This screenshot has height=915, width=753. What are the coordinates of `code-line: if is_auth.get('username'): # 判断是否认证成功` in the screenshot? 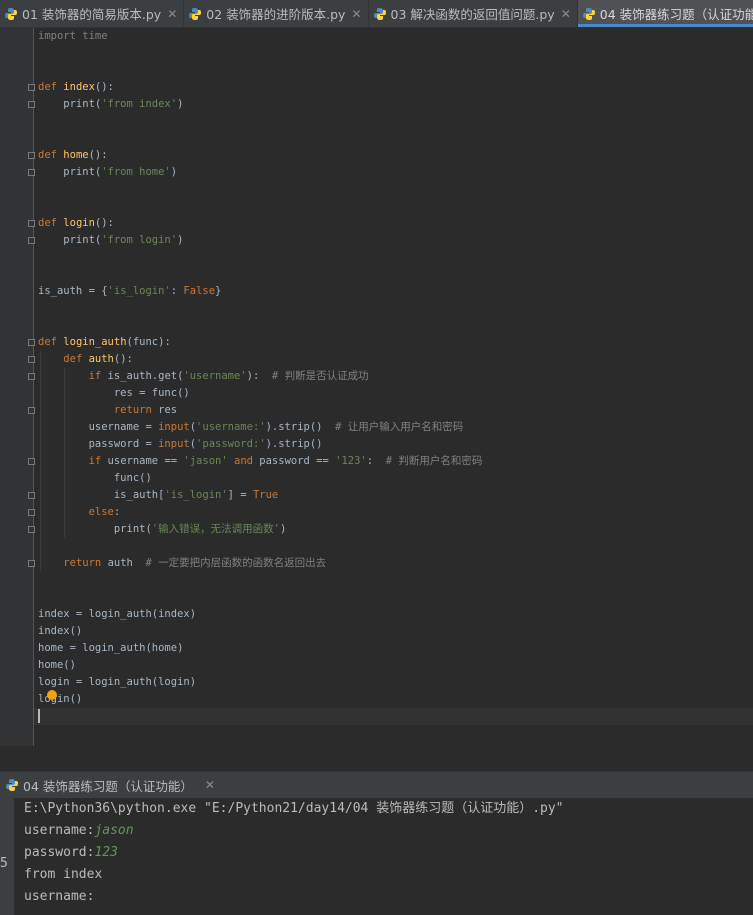 It's located at (395, 376).